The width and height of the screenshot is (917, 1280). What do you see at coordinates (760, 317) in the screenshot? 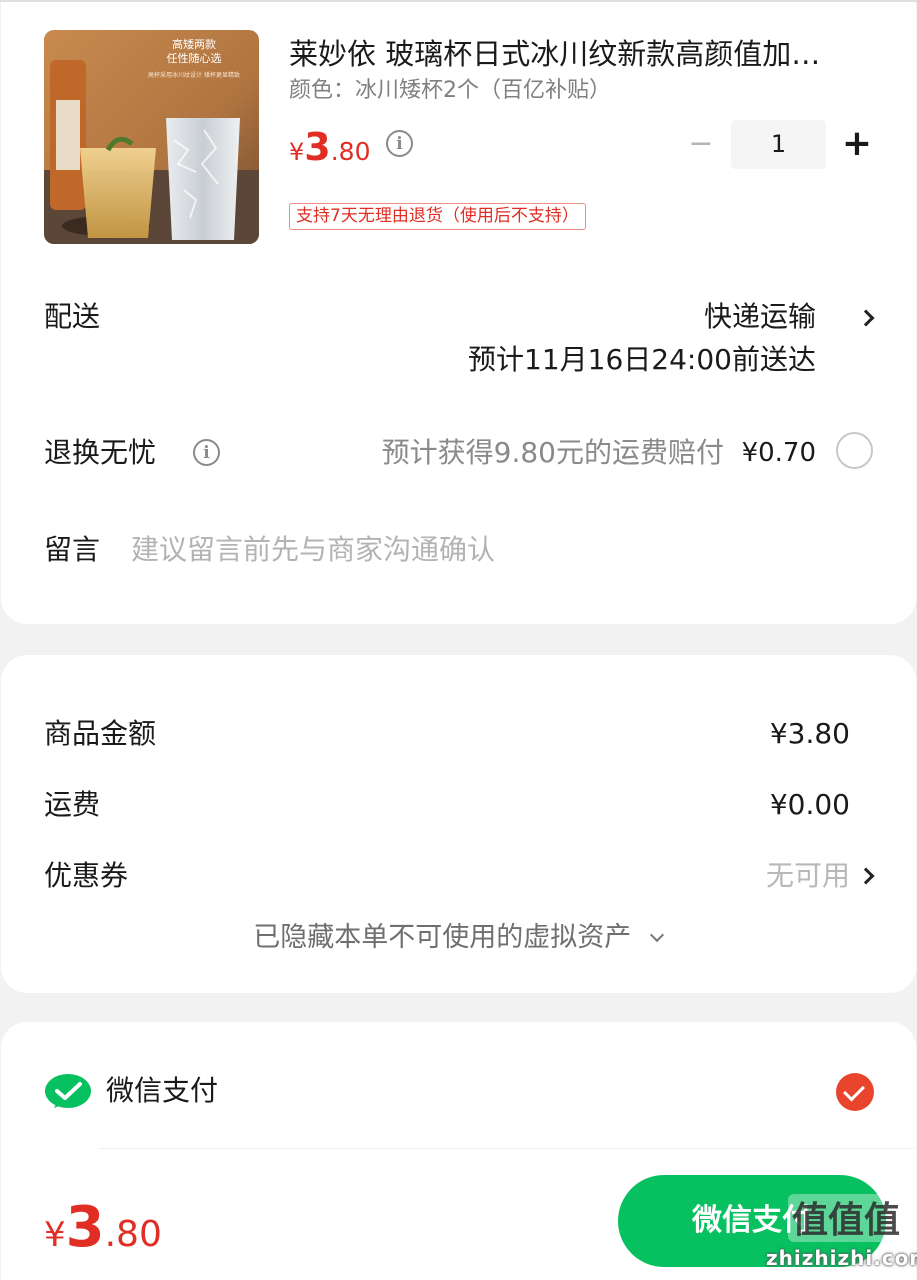
I see `delivery-method: 快递运输` at bounding box center [760, 317].